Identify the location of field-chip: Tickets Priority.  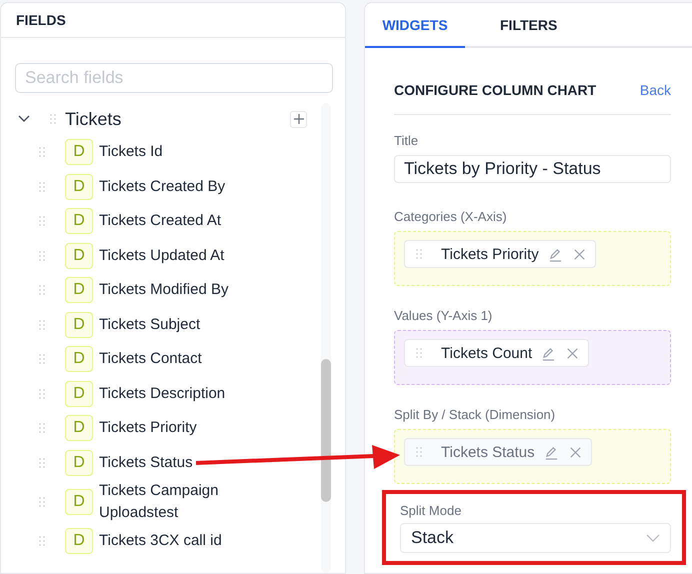
(500, 254).